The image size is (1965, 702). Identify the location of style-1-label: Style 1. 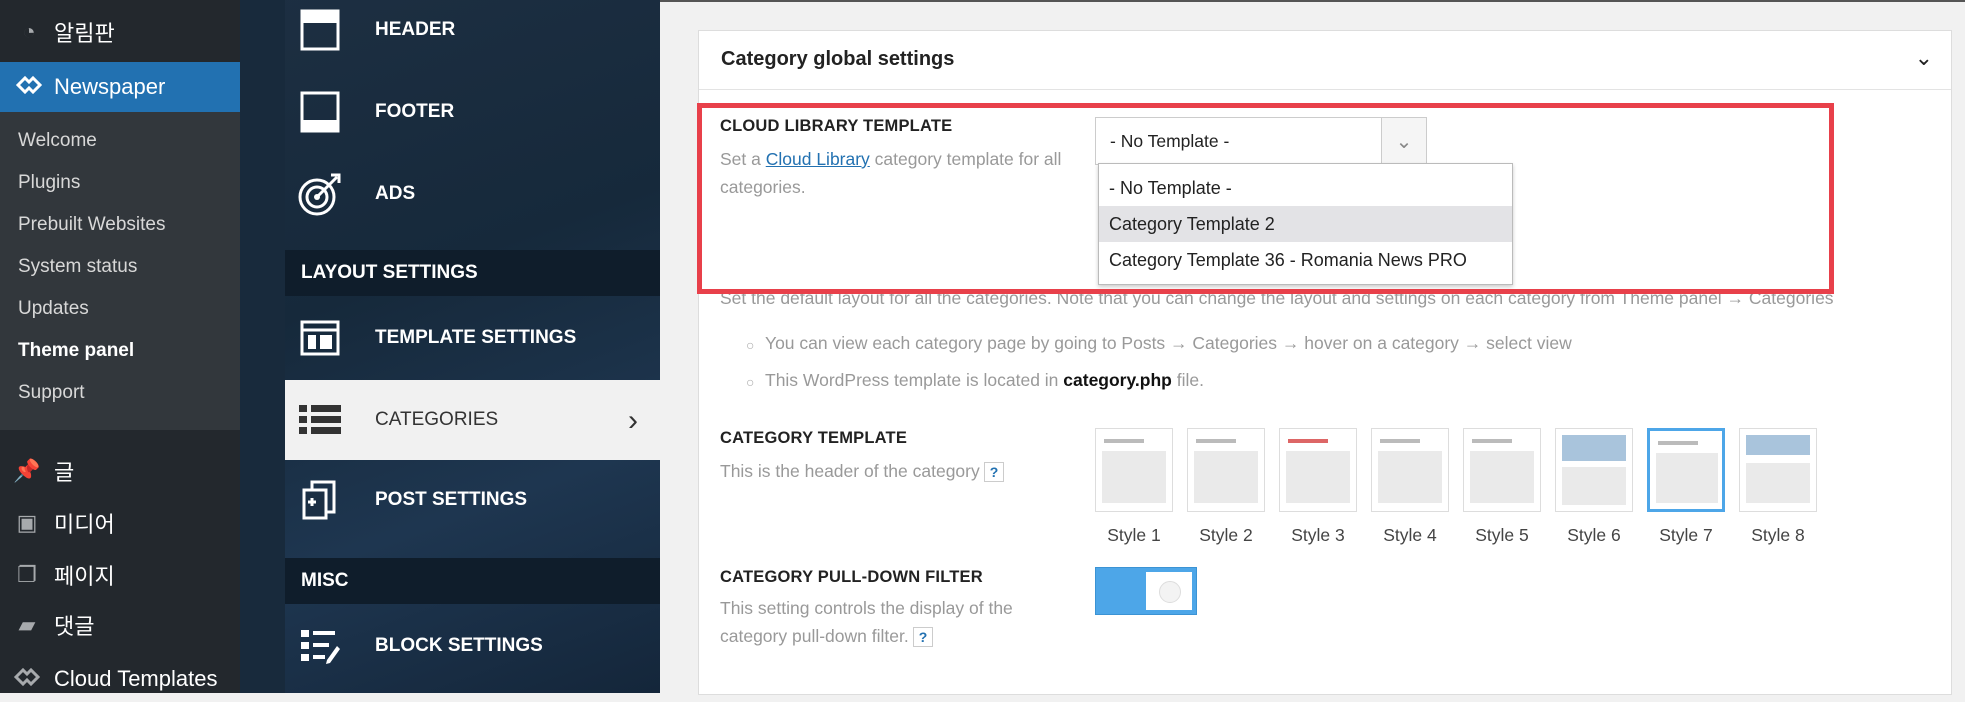
(1134, 535).